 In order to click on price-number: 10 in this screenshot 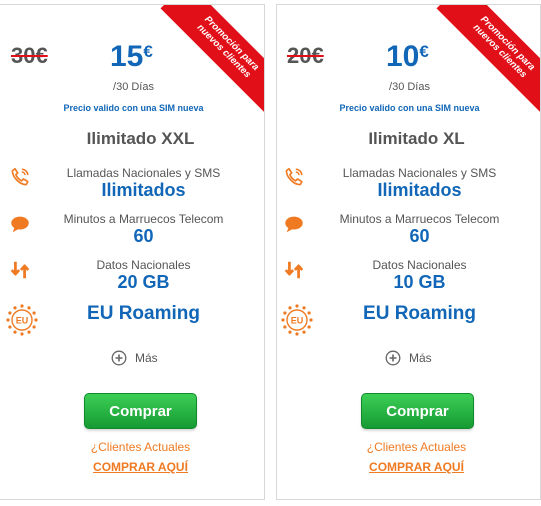, I will do `click(403, 56)`.